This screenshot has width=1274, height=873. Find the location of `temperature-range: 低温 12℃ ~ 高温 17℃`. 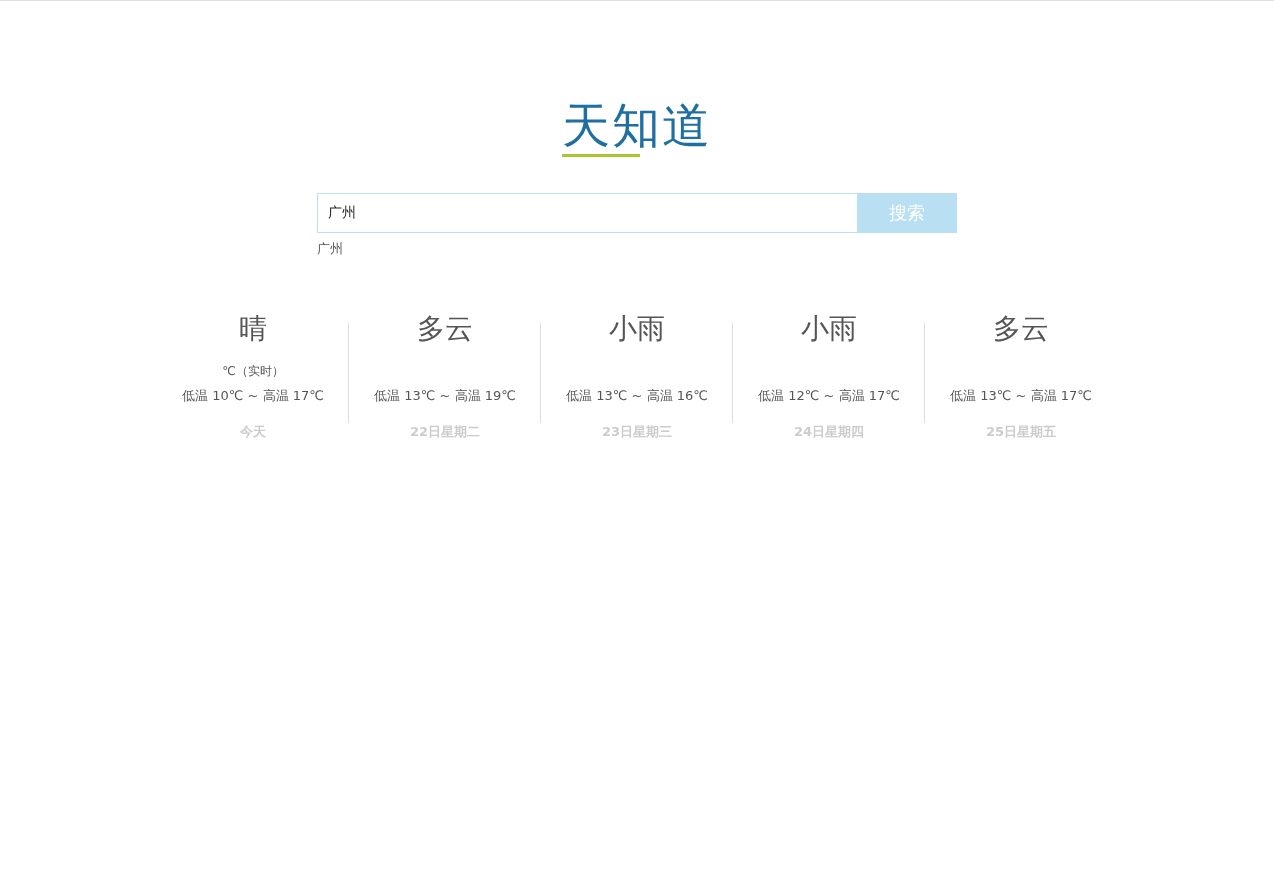

temperature-range: 低温 12℃ ~ 高温 17℃ is located at coordinates (829, 396).